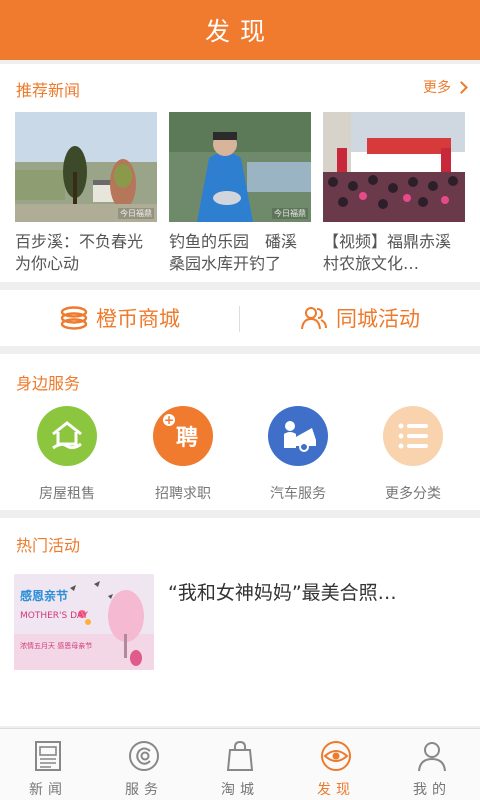  What do you see at coordinates (144, 790) in the screenshot?
I see `tab-label: 服务` at bounding box center [144, 790].